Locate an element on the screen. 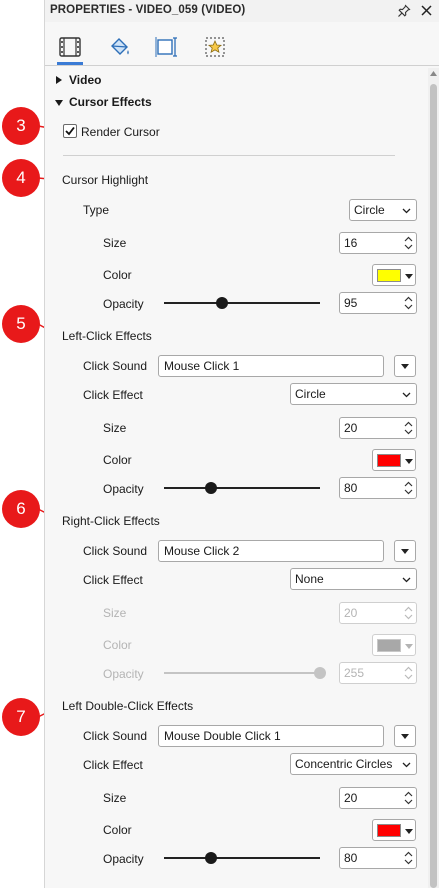 The height and width of the screenshot is (888, 439). cursor-highlight-size-spinner: 16 is located at coordinates (378, 243).